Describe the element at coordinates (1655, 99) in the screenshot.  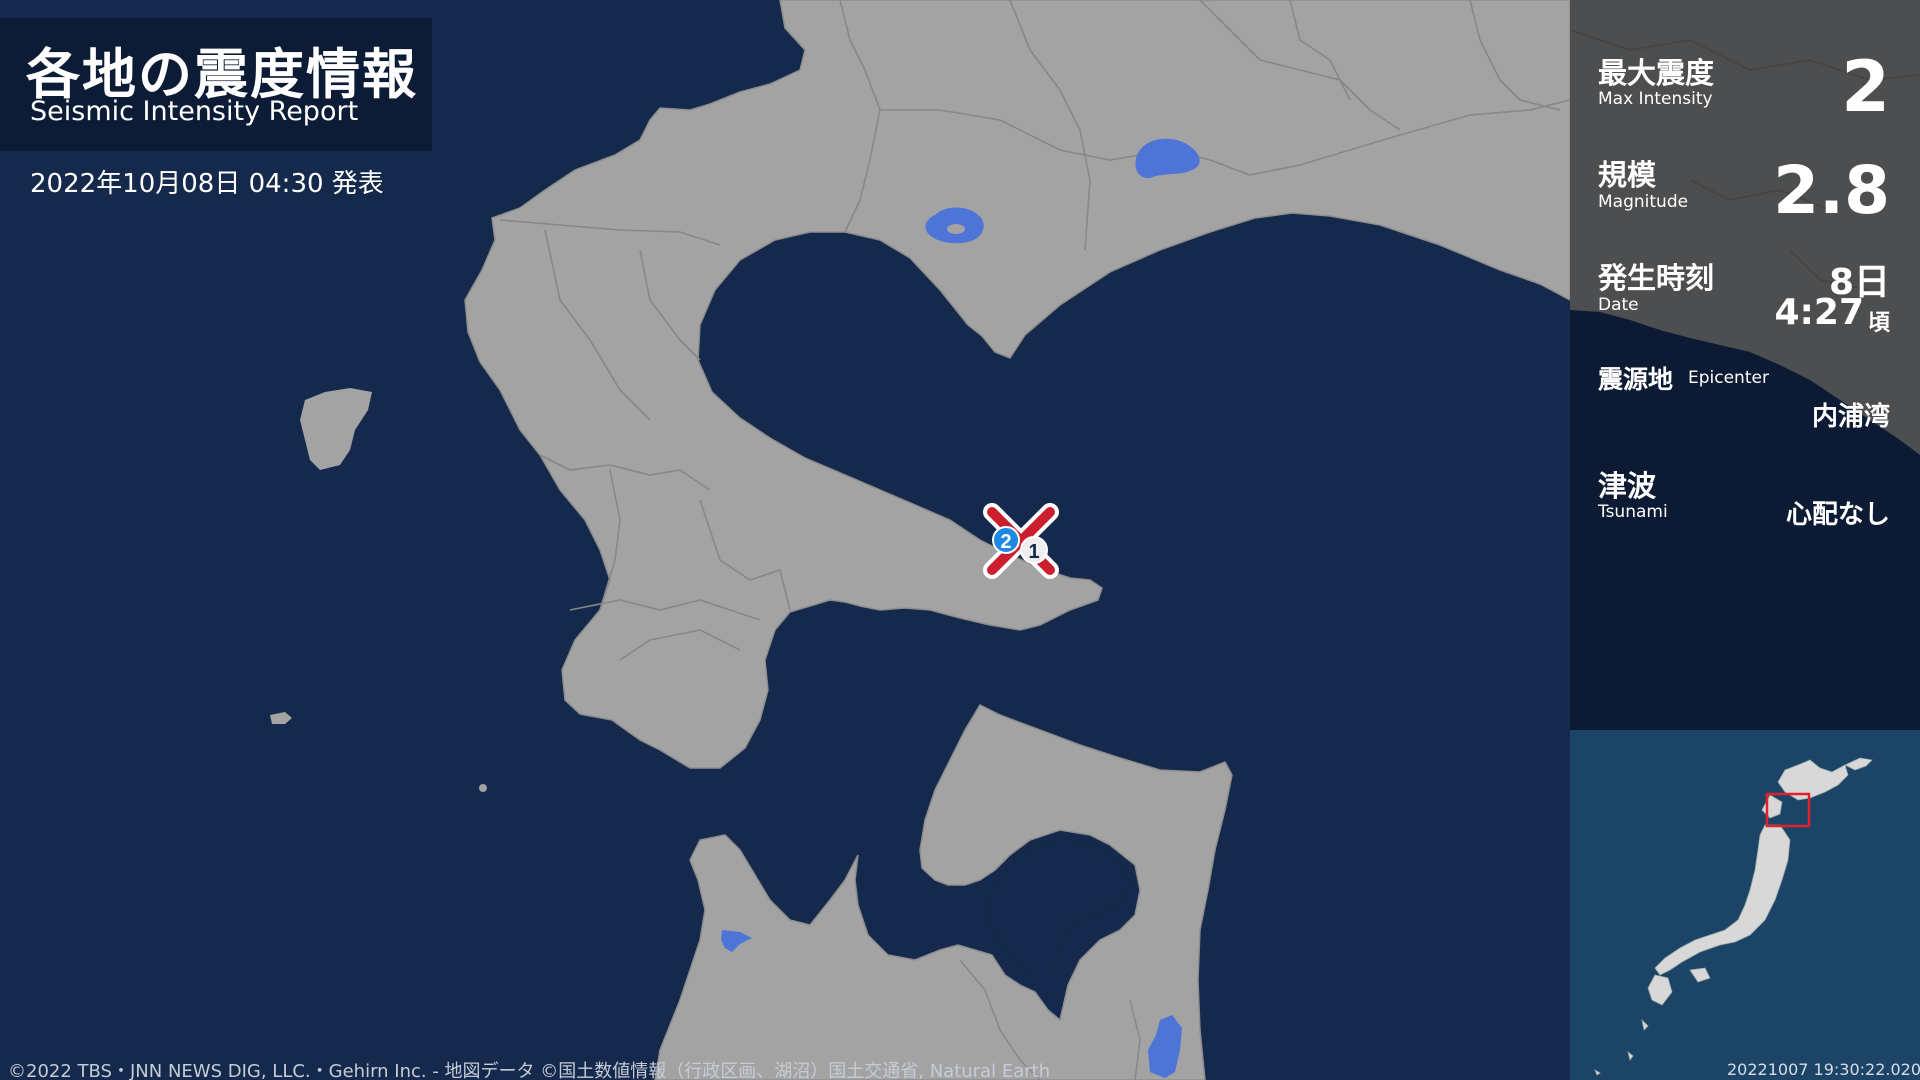
I see `max-intensity-label-en: Max Intensity` at that location.